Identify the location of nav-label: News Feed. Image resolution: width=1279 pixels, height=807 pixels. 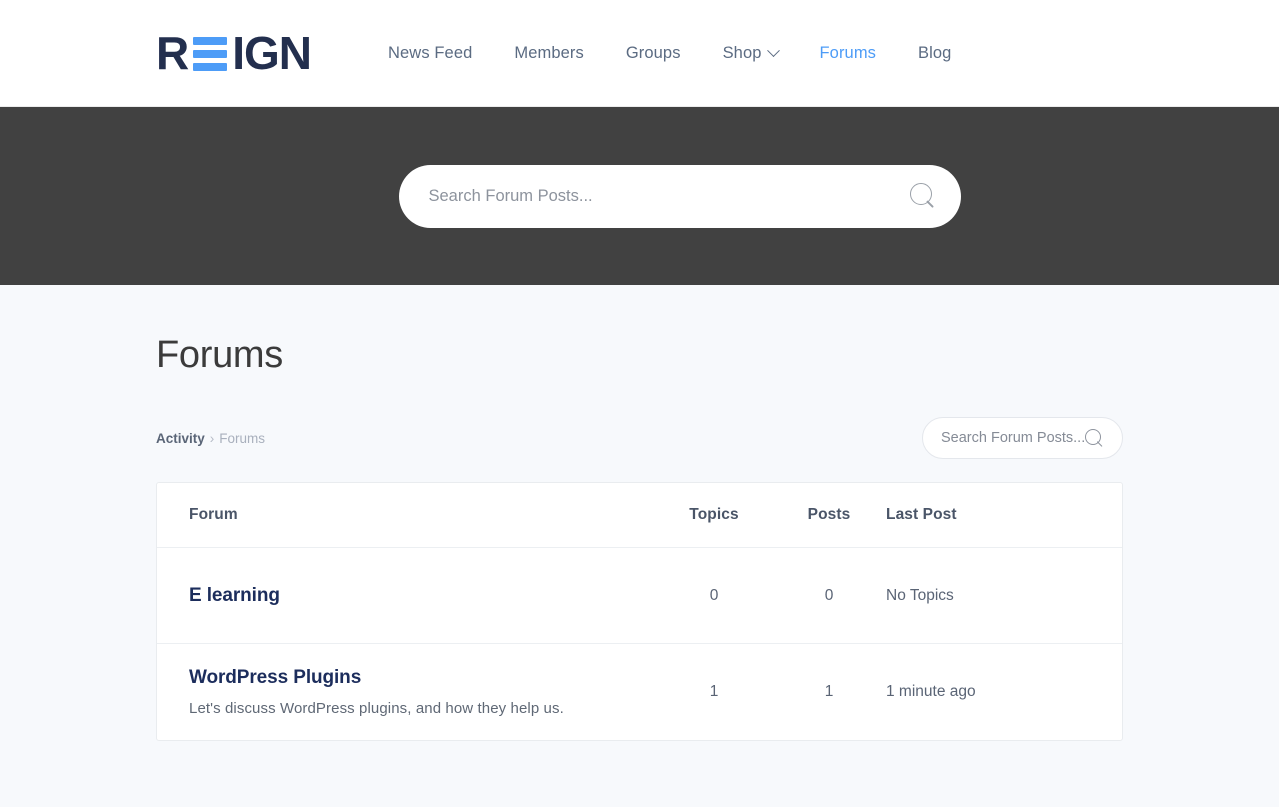
(430, 52).